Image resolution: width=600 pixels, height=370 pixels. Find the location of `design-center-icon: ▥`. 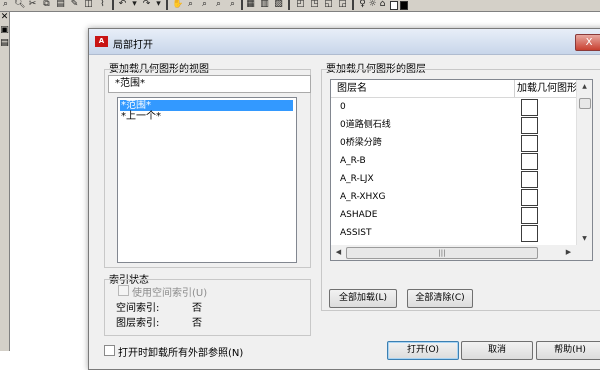

design-center-icon: ▥ is located at coordinates (264, 4).